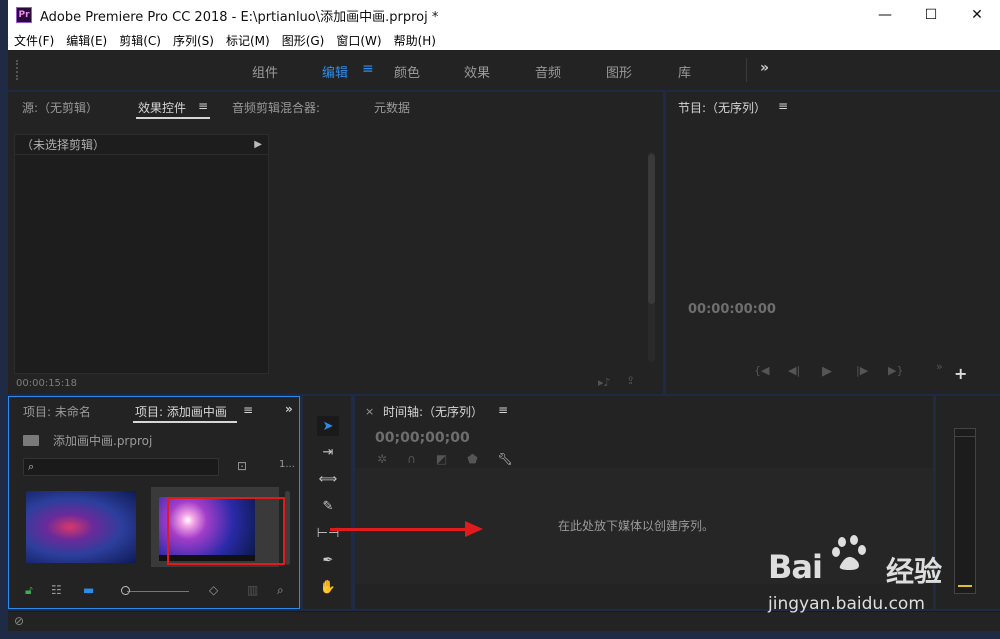 The image size is (1000, 639). Describe the element at coordinates (931, 15) in the screenshot. I see `maximize-button: ☐` at that location.